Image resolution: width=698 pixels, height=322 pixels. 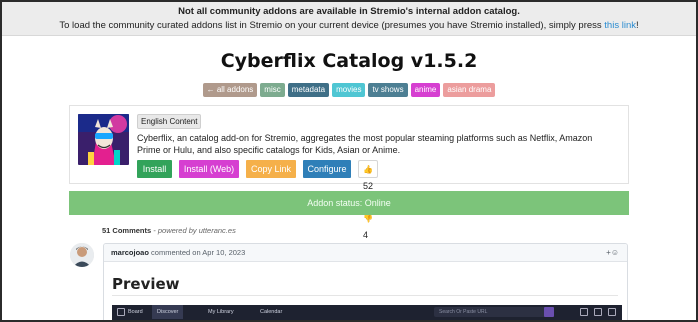 What do you see at coordinates (154, 169) in the screenshot?
I see `install-button: Install` at bounding box center [154, 169].